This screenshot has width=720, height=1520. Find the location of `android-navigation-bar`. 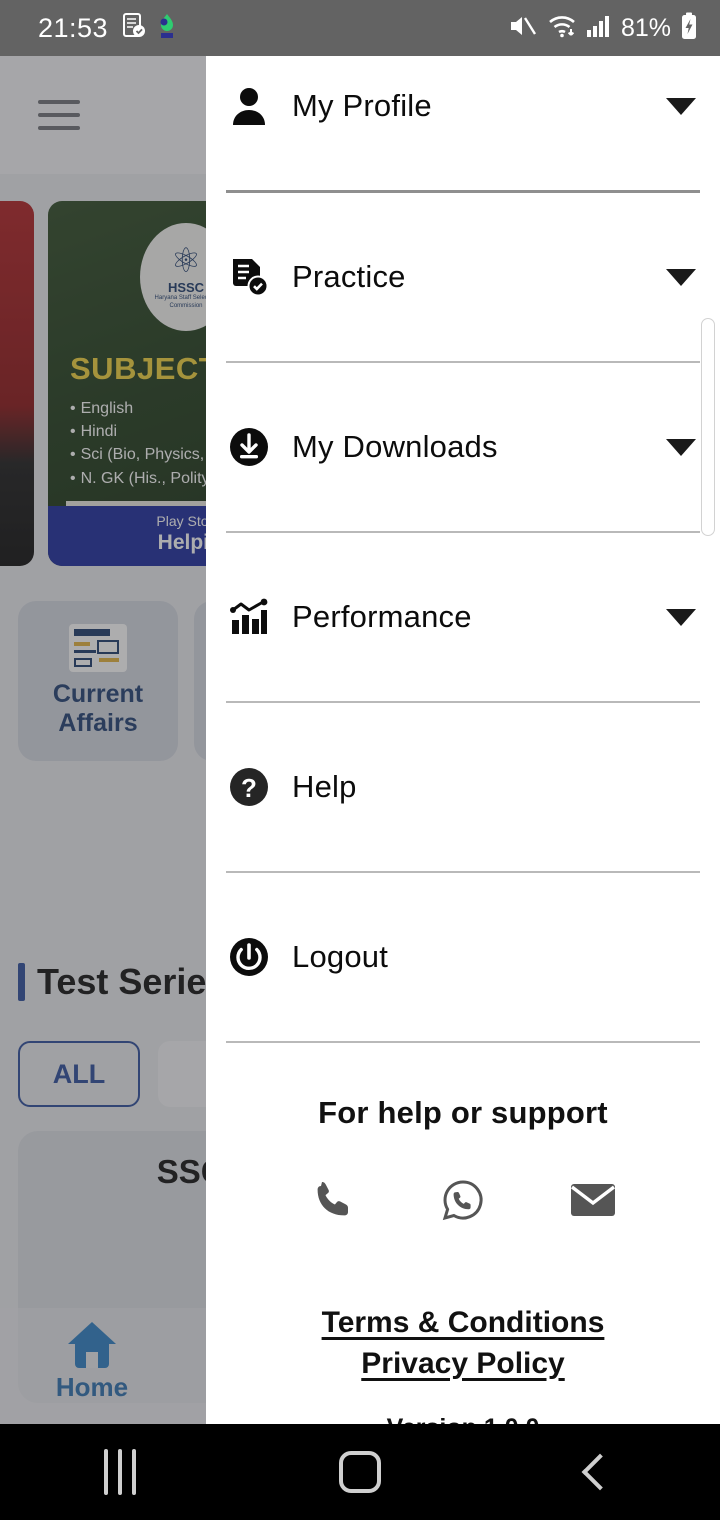

android-navigation-bar is located at coordinates (360, 1472).